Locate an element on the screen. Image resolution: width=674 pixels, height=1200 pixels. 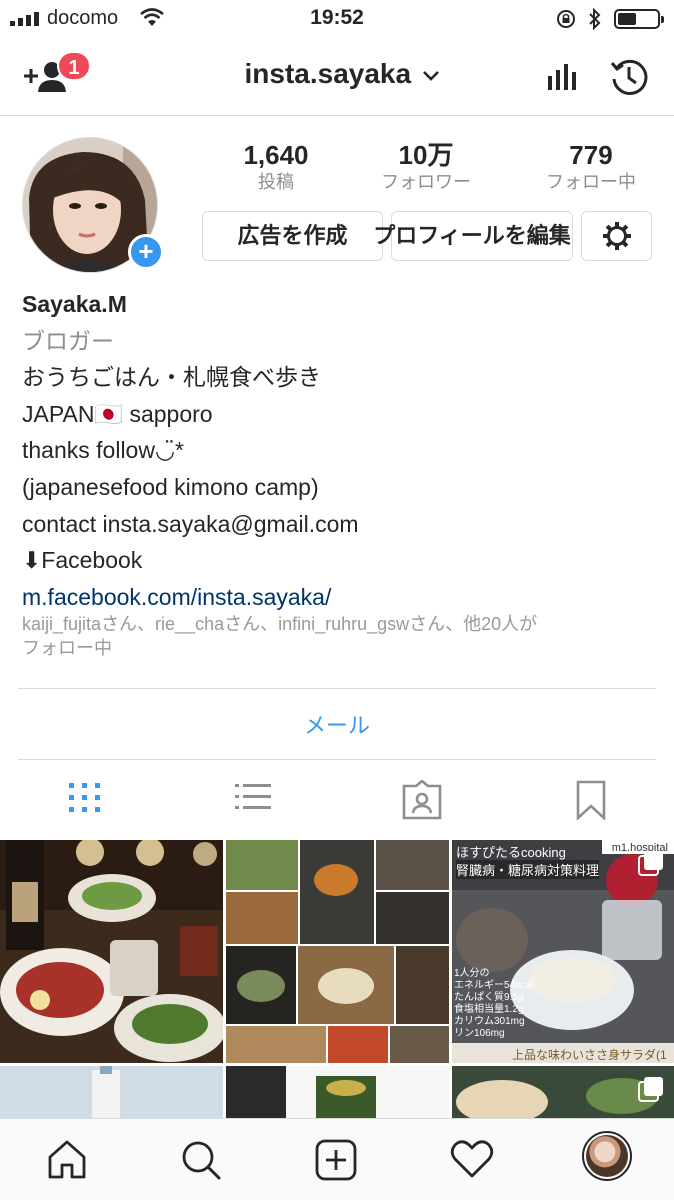
profile-nav-bar: 1 insta.sayaka is located at coordinates (337, 78).